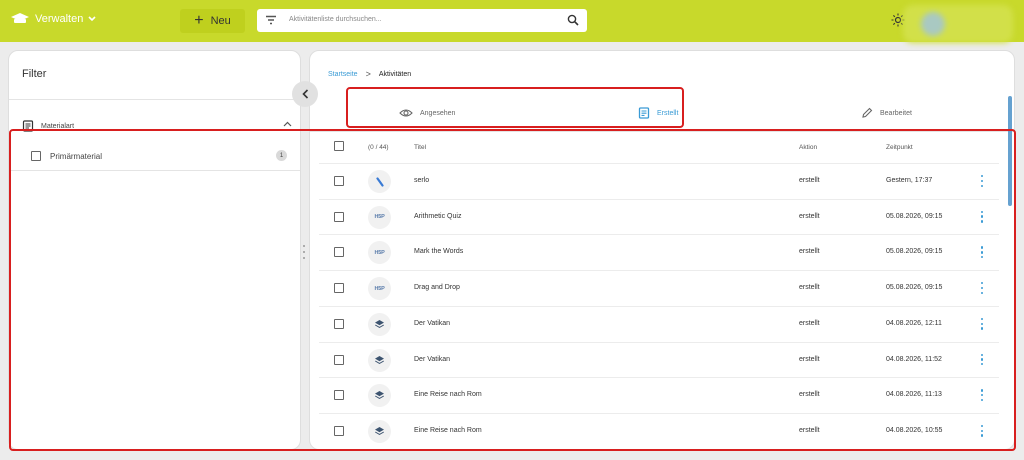 Image resolution: width=1024 pixels, height=460 pixels. What do you see at coordinates (395, 74) in the screenshot?
I see `breadcrumb-current: Aktivitäten` at bounding box center [395, 74].